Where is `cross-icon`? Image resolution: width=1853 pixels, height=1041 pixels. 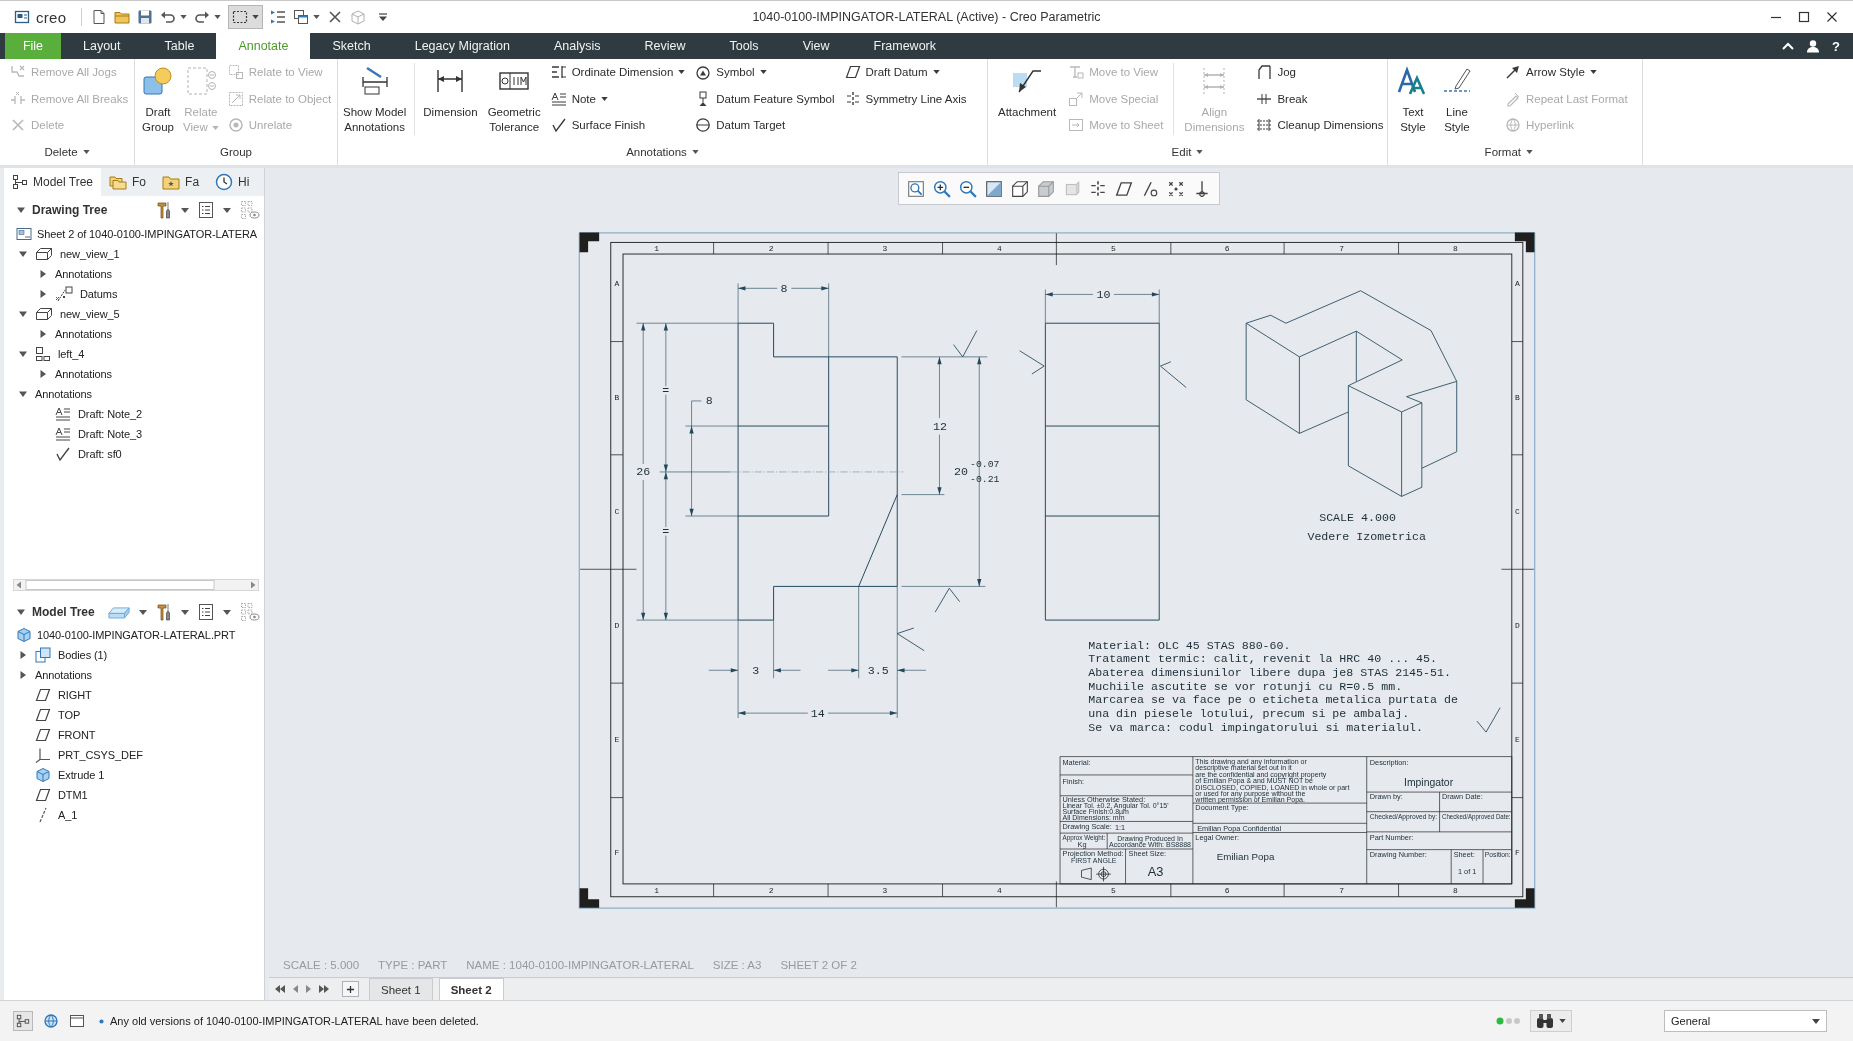 cross-icon is located at coordinates (335, 17).